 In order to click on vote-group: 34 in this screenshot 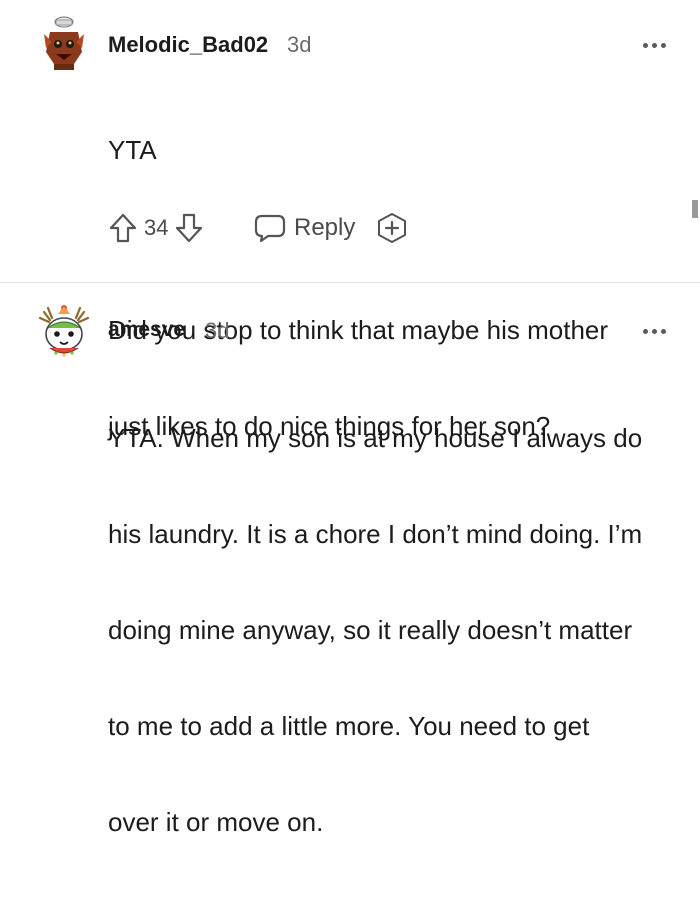, I will do `click(156, 228)`.